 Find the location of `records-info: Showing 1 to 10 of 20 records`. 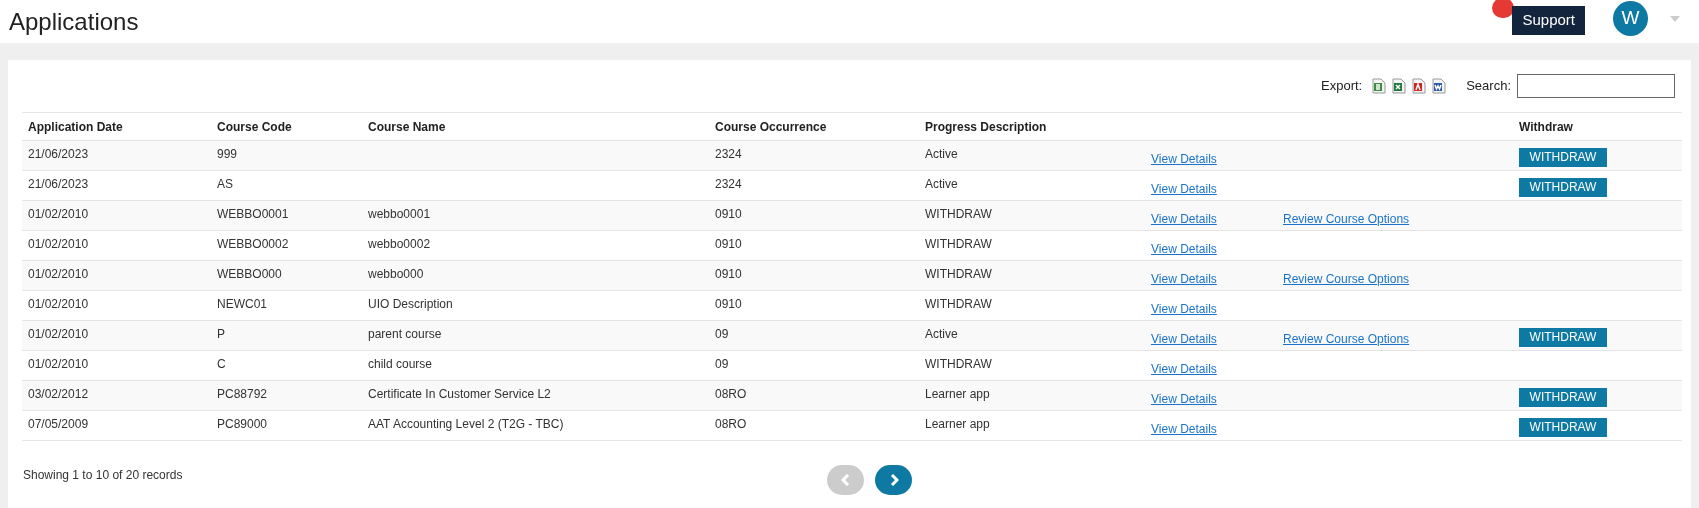

records-info: Showing 1 to 10 of 20 records is located at coordinates (103, 475).